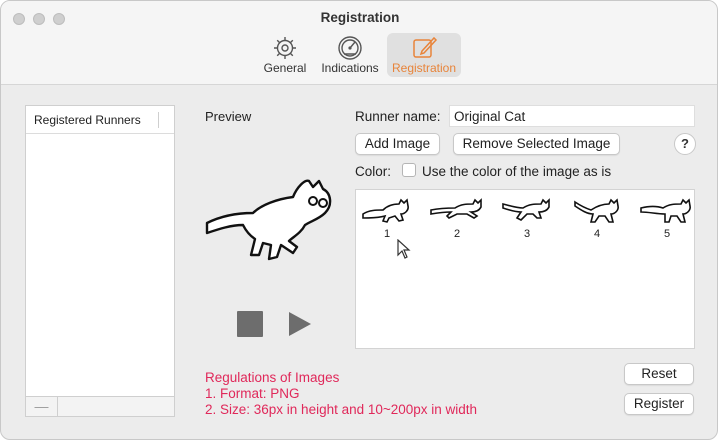  I want to click on gear-icon, so click(285, 48).